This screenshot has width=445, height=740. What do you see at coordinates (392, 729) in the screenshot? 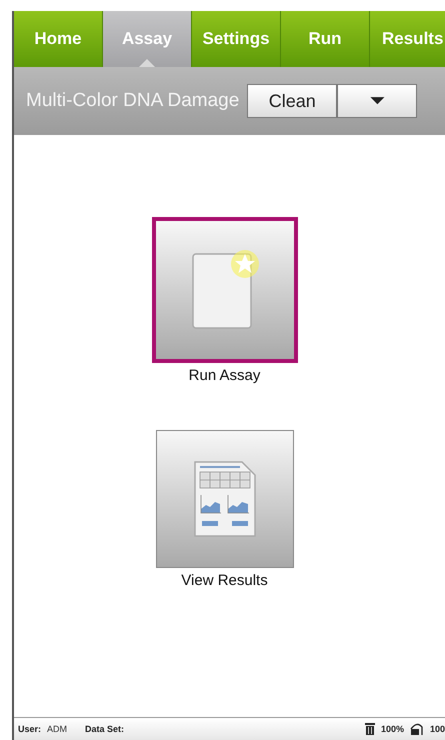
I see `waste-level: 100%` at bounding box center [392, 729].